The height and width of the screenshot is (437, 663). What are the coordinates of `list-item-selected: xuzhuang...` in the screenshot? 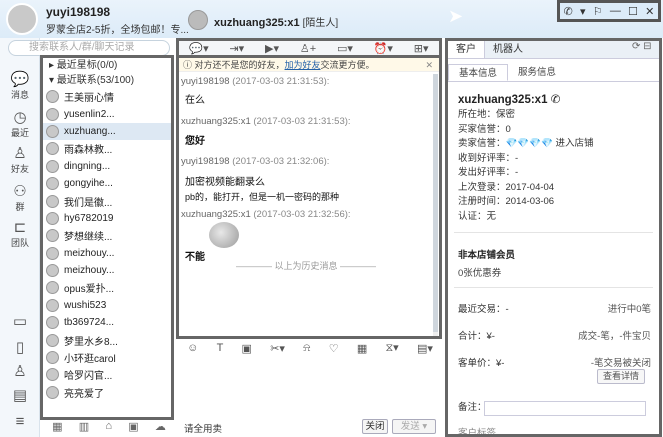 It's located at (107, 131).